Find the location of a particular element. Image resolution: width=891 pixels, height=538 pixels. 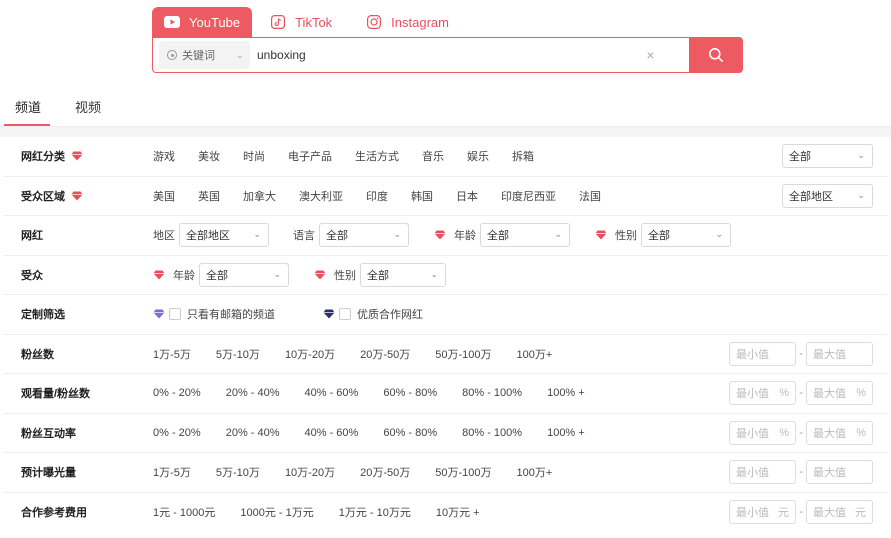

influencer-region-select: 全部地区 ⌄ is located at coordinates (224, 235).